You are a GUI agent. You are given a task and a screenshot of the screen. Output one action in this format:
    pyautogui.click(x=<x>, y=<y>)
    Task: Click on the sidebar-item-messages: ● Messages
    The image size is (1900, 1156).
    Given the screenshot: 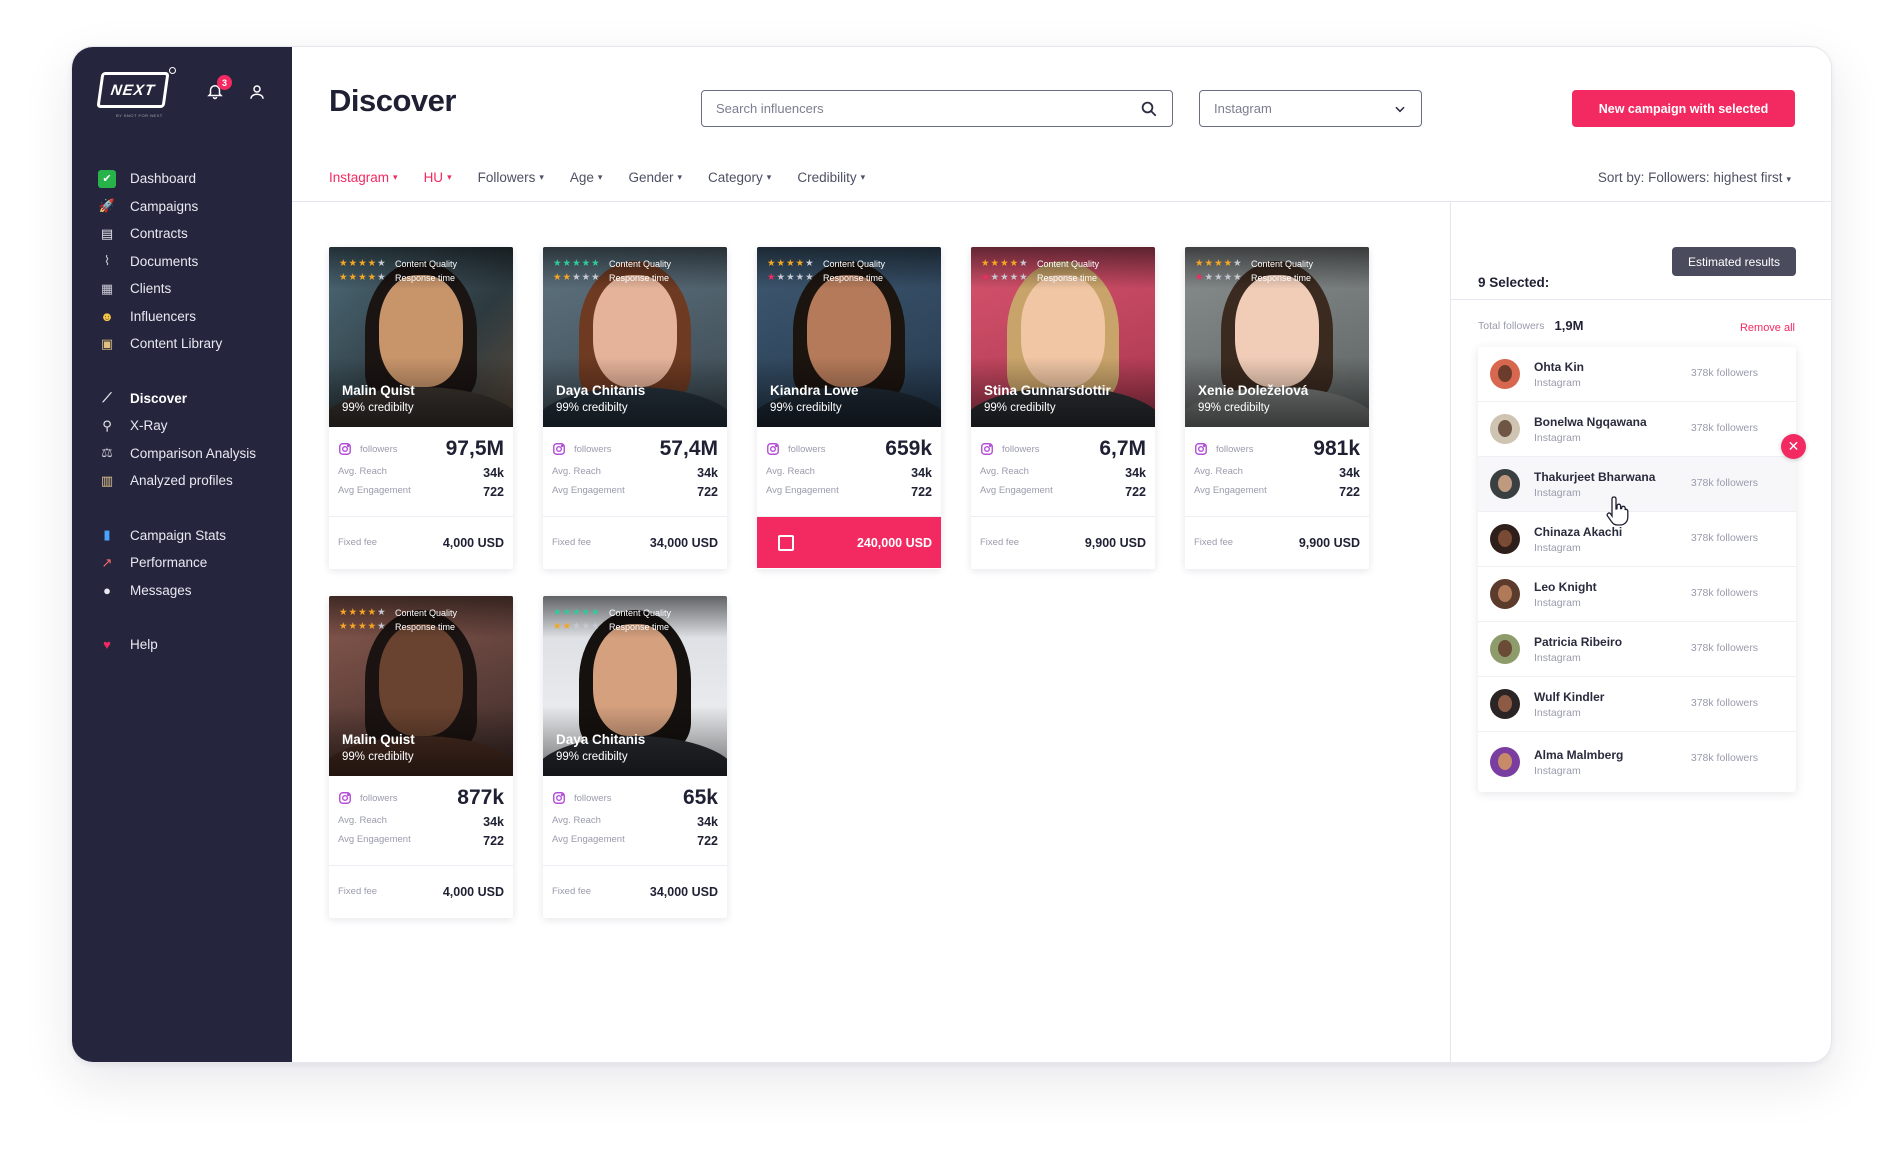 What is the action you would take?
    pyautogui.click(x=193, y=591)
    